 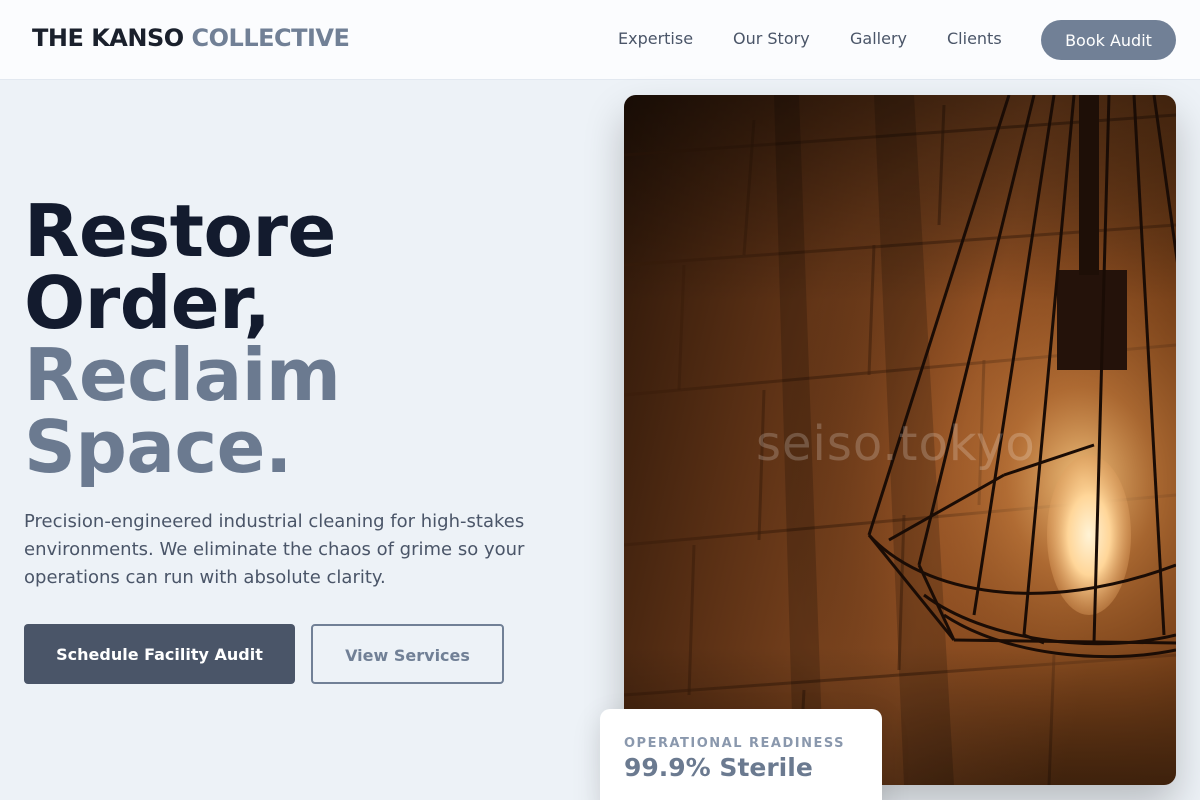 What do you see at coordinates (180, 231) in the screenshot?
I see `headline-line-1: Restore` at bounding box center [180, 231].